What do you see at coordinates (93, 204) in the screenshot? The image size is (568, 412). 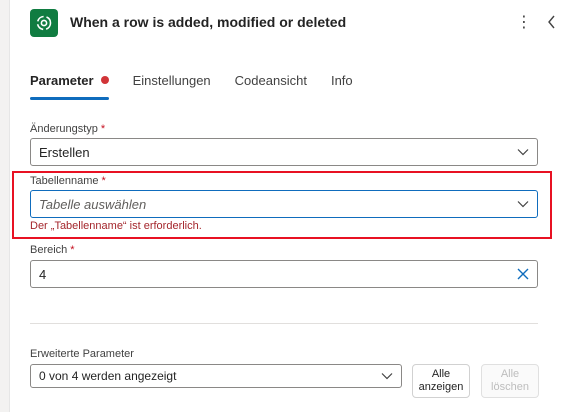 I see `table-name-placeholder: Tabelle auswählen` at bounding box center [93, 204].